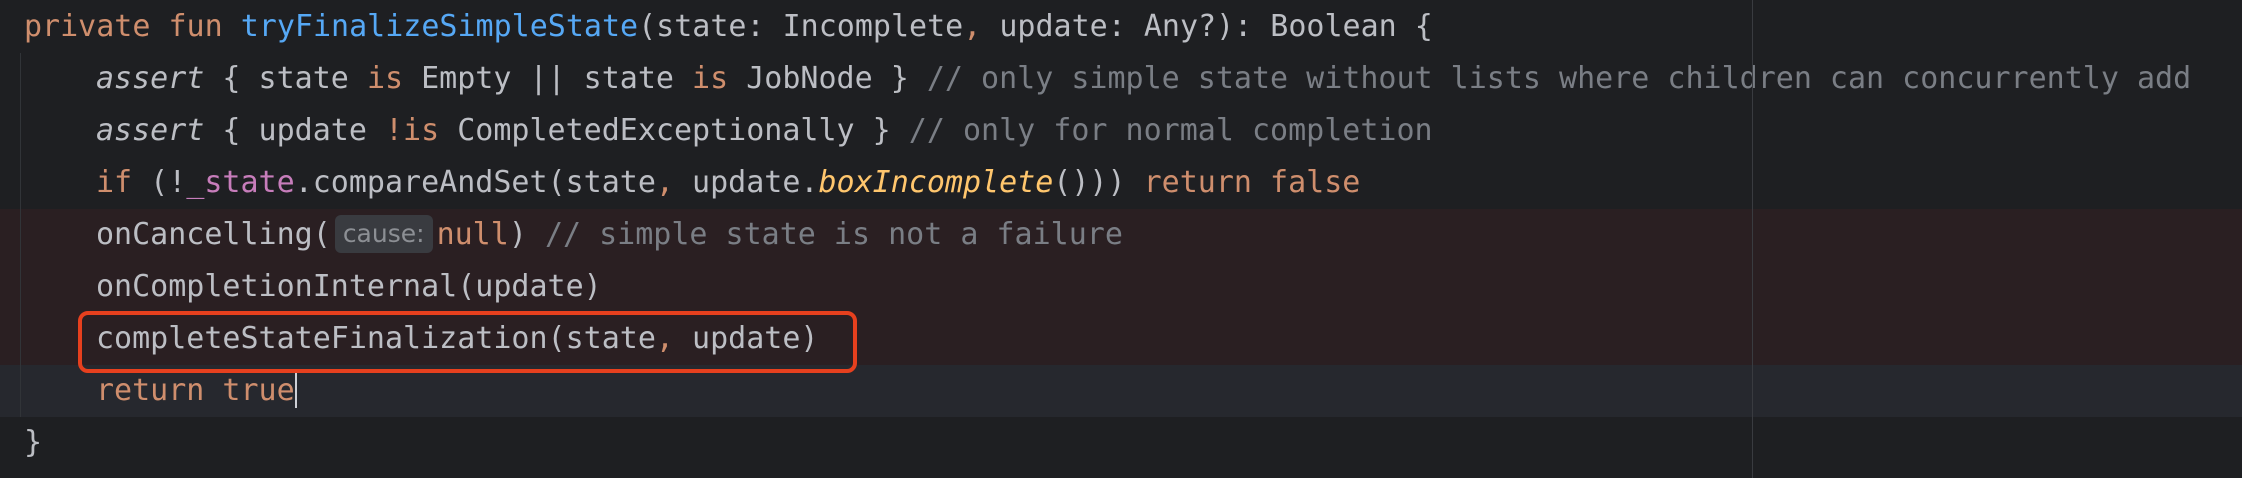 Image resolution: width=2242 pixels, height=478 pixels. What do you see at coordinates (1121, 339) in the screenshot?
I see `code-line-7: completeStateFinalization(state, update)` at bounding box center [1121, 339].